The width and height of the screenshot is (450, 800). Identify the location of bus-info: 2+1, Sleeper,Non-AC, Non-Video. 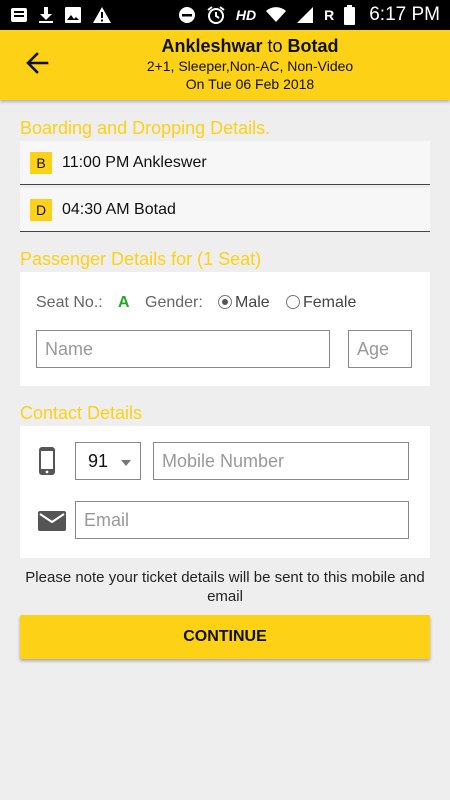
(250, 66).